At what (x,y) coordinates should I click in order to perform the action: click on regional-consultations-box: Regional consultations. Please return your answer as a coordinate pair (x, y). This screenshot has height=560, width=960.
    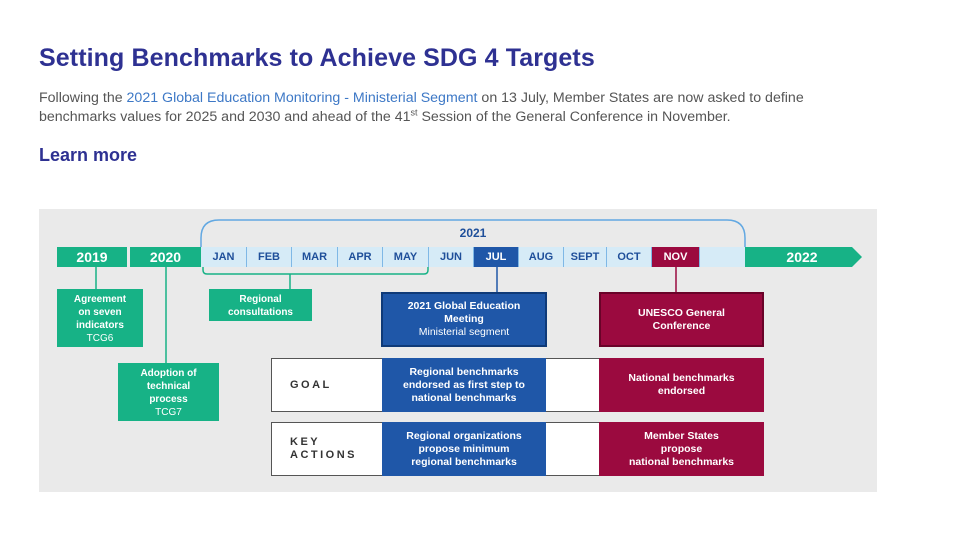
    Looking at the image, I should click on (260, 305).